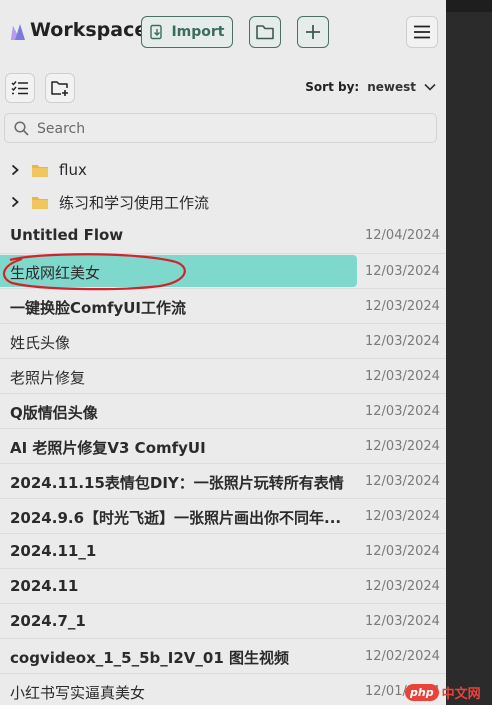 The height and width of the screenshot is (705, 492). What do you see at coordinates (402, 235) in the screenshot?
I see `flow-date: 12/04/2024` at bounding box center [402, 235].